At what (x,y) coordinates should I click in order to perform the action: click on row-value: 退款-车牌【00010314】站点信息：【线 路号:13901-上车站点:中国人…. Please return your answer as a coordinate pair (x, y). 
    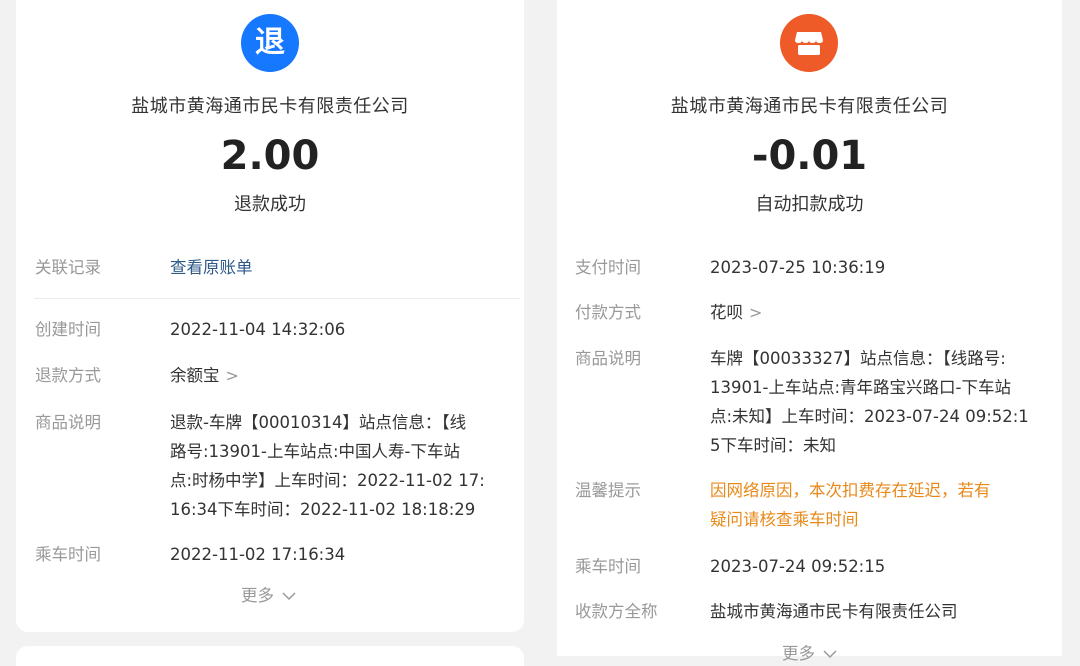
    Looking at the image, I should click on (327, 466).